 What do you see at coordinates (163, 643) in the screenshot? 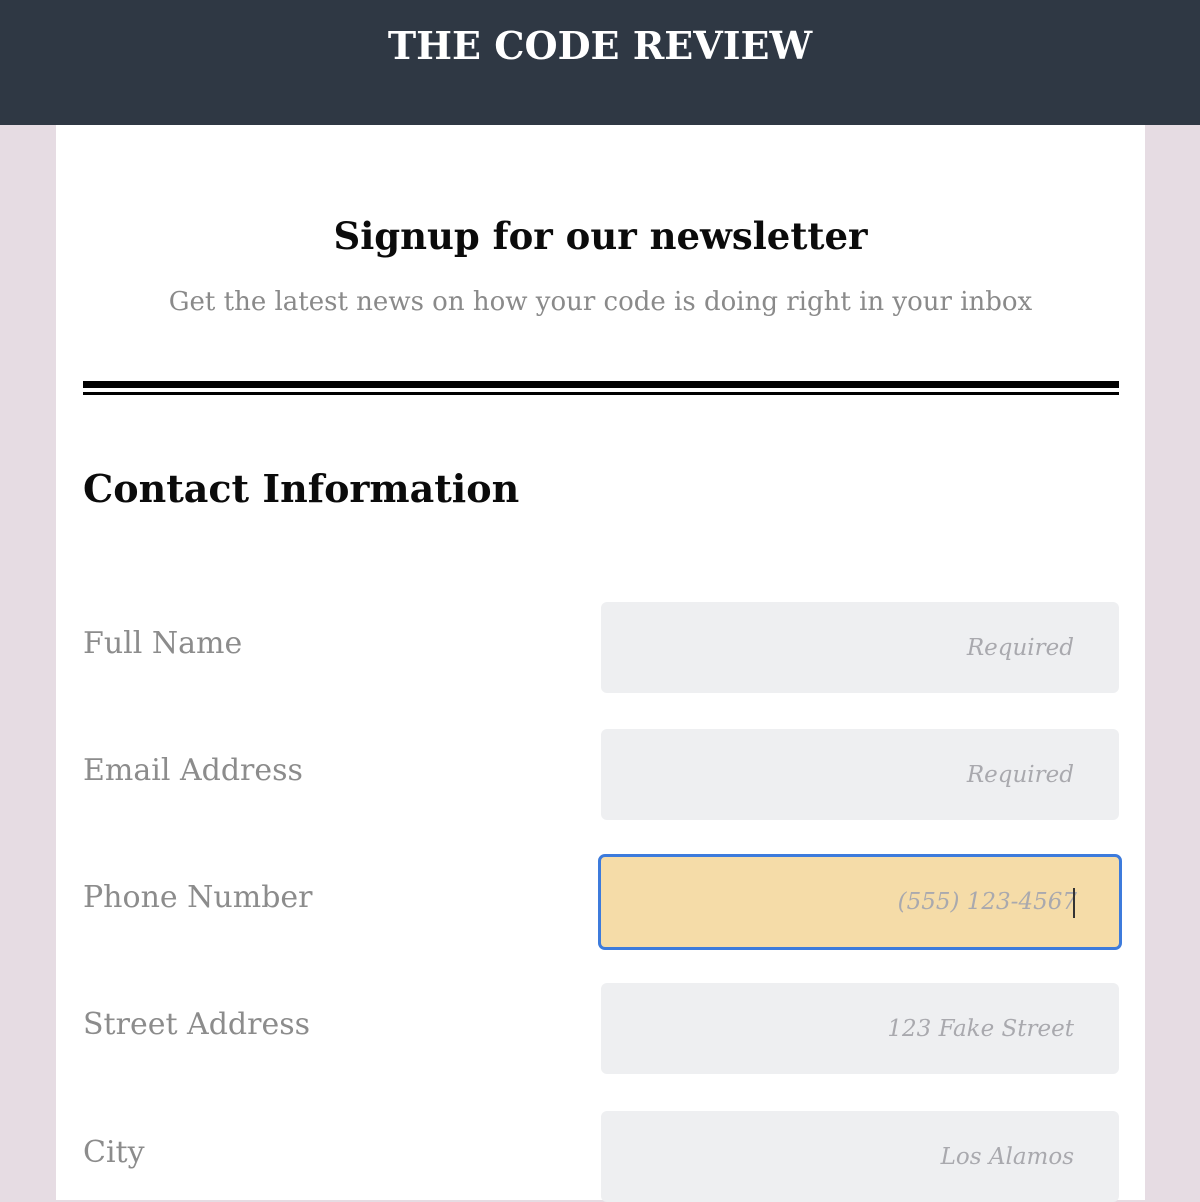
I see `full-name-label: Full Name` at bounding box center [163, 643].